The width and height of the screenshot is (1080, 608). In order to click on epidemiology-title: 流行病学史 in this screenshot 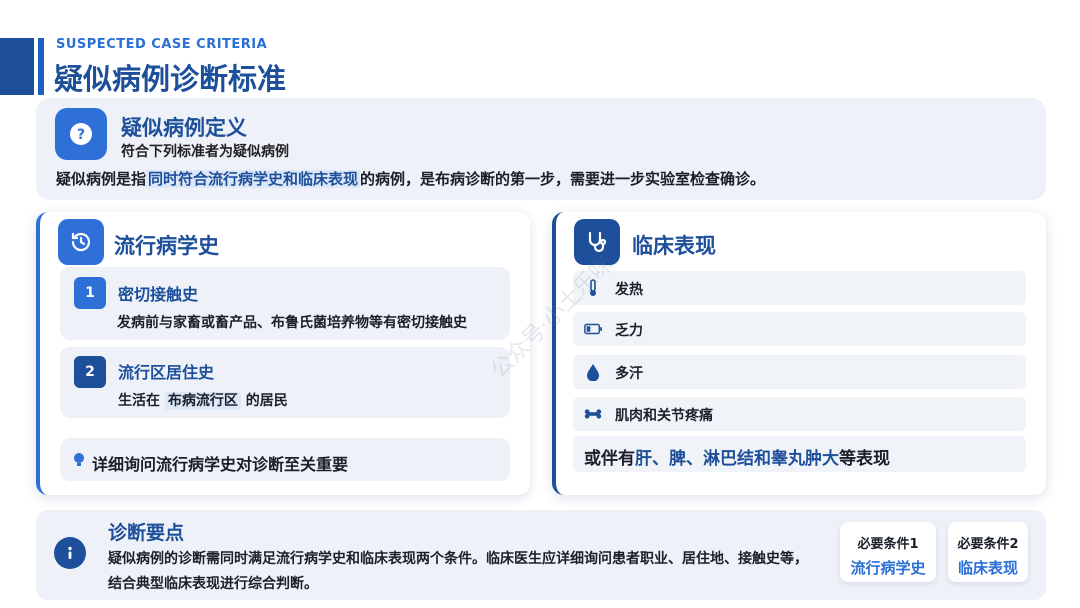, I will do `click(166, 246)`.